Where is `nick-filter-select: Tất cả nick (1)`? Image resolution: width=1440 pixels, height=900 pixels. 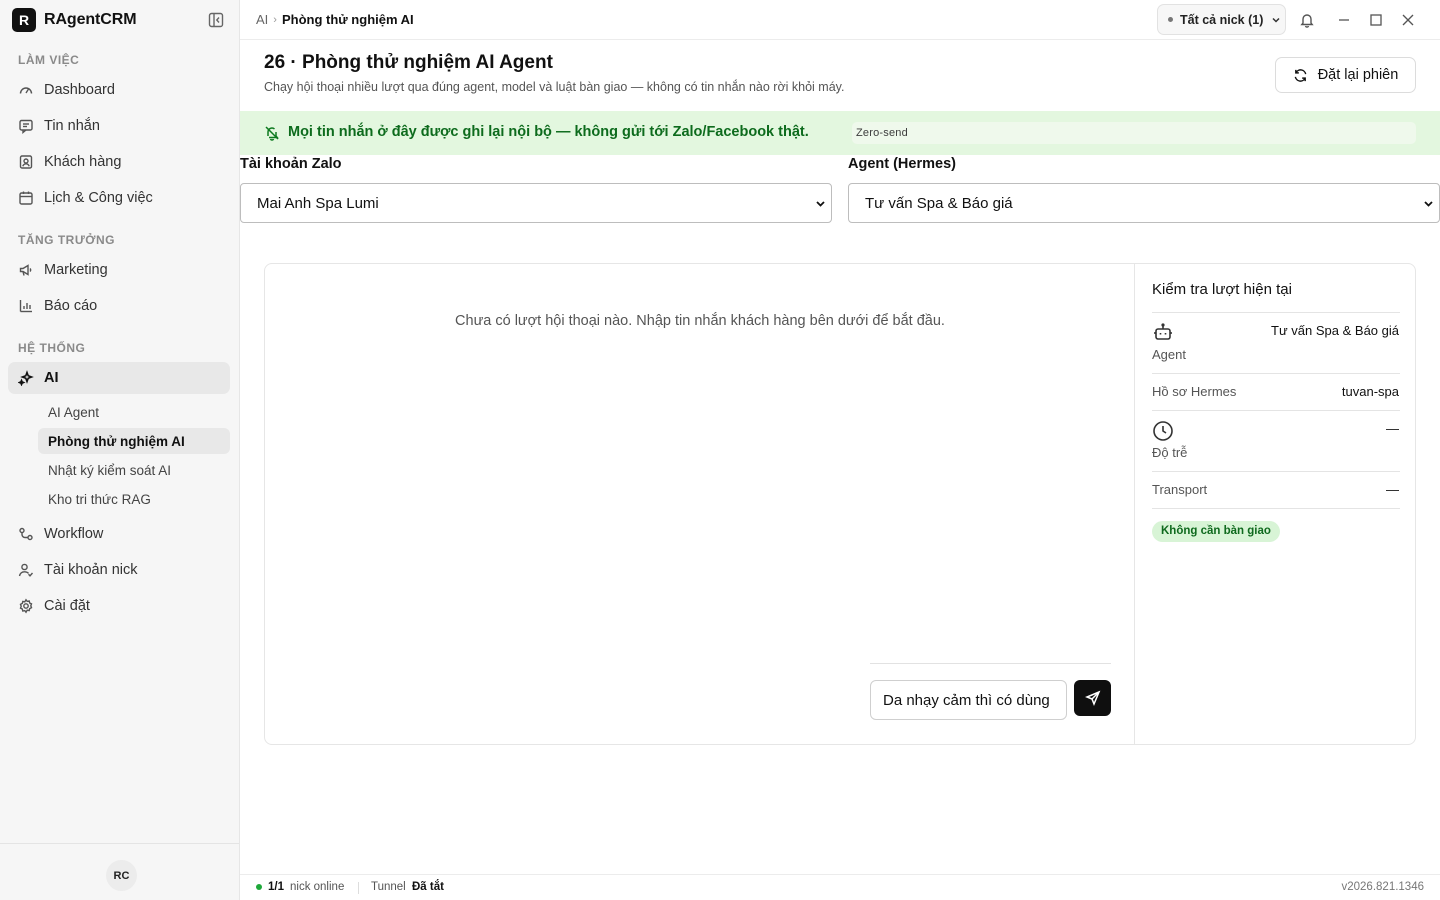
nick-filter-select: Tất cả nick (1) is located at coordinates (1221, 19).